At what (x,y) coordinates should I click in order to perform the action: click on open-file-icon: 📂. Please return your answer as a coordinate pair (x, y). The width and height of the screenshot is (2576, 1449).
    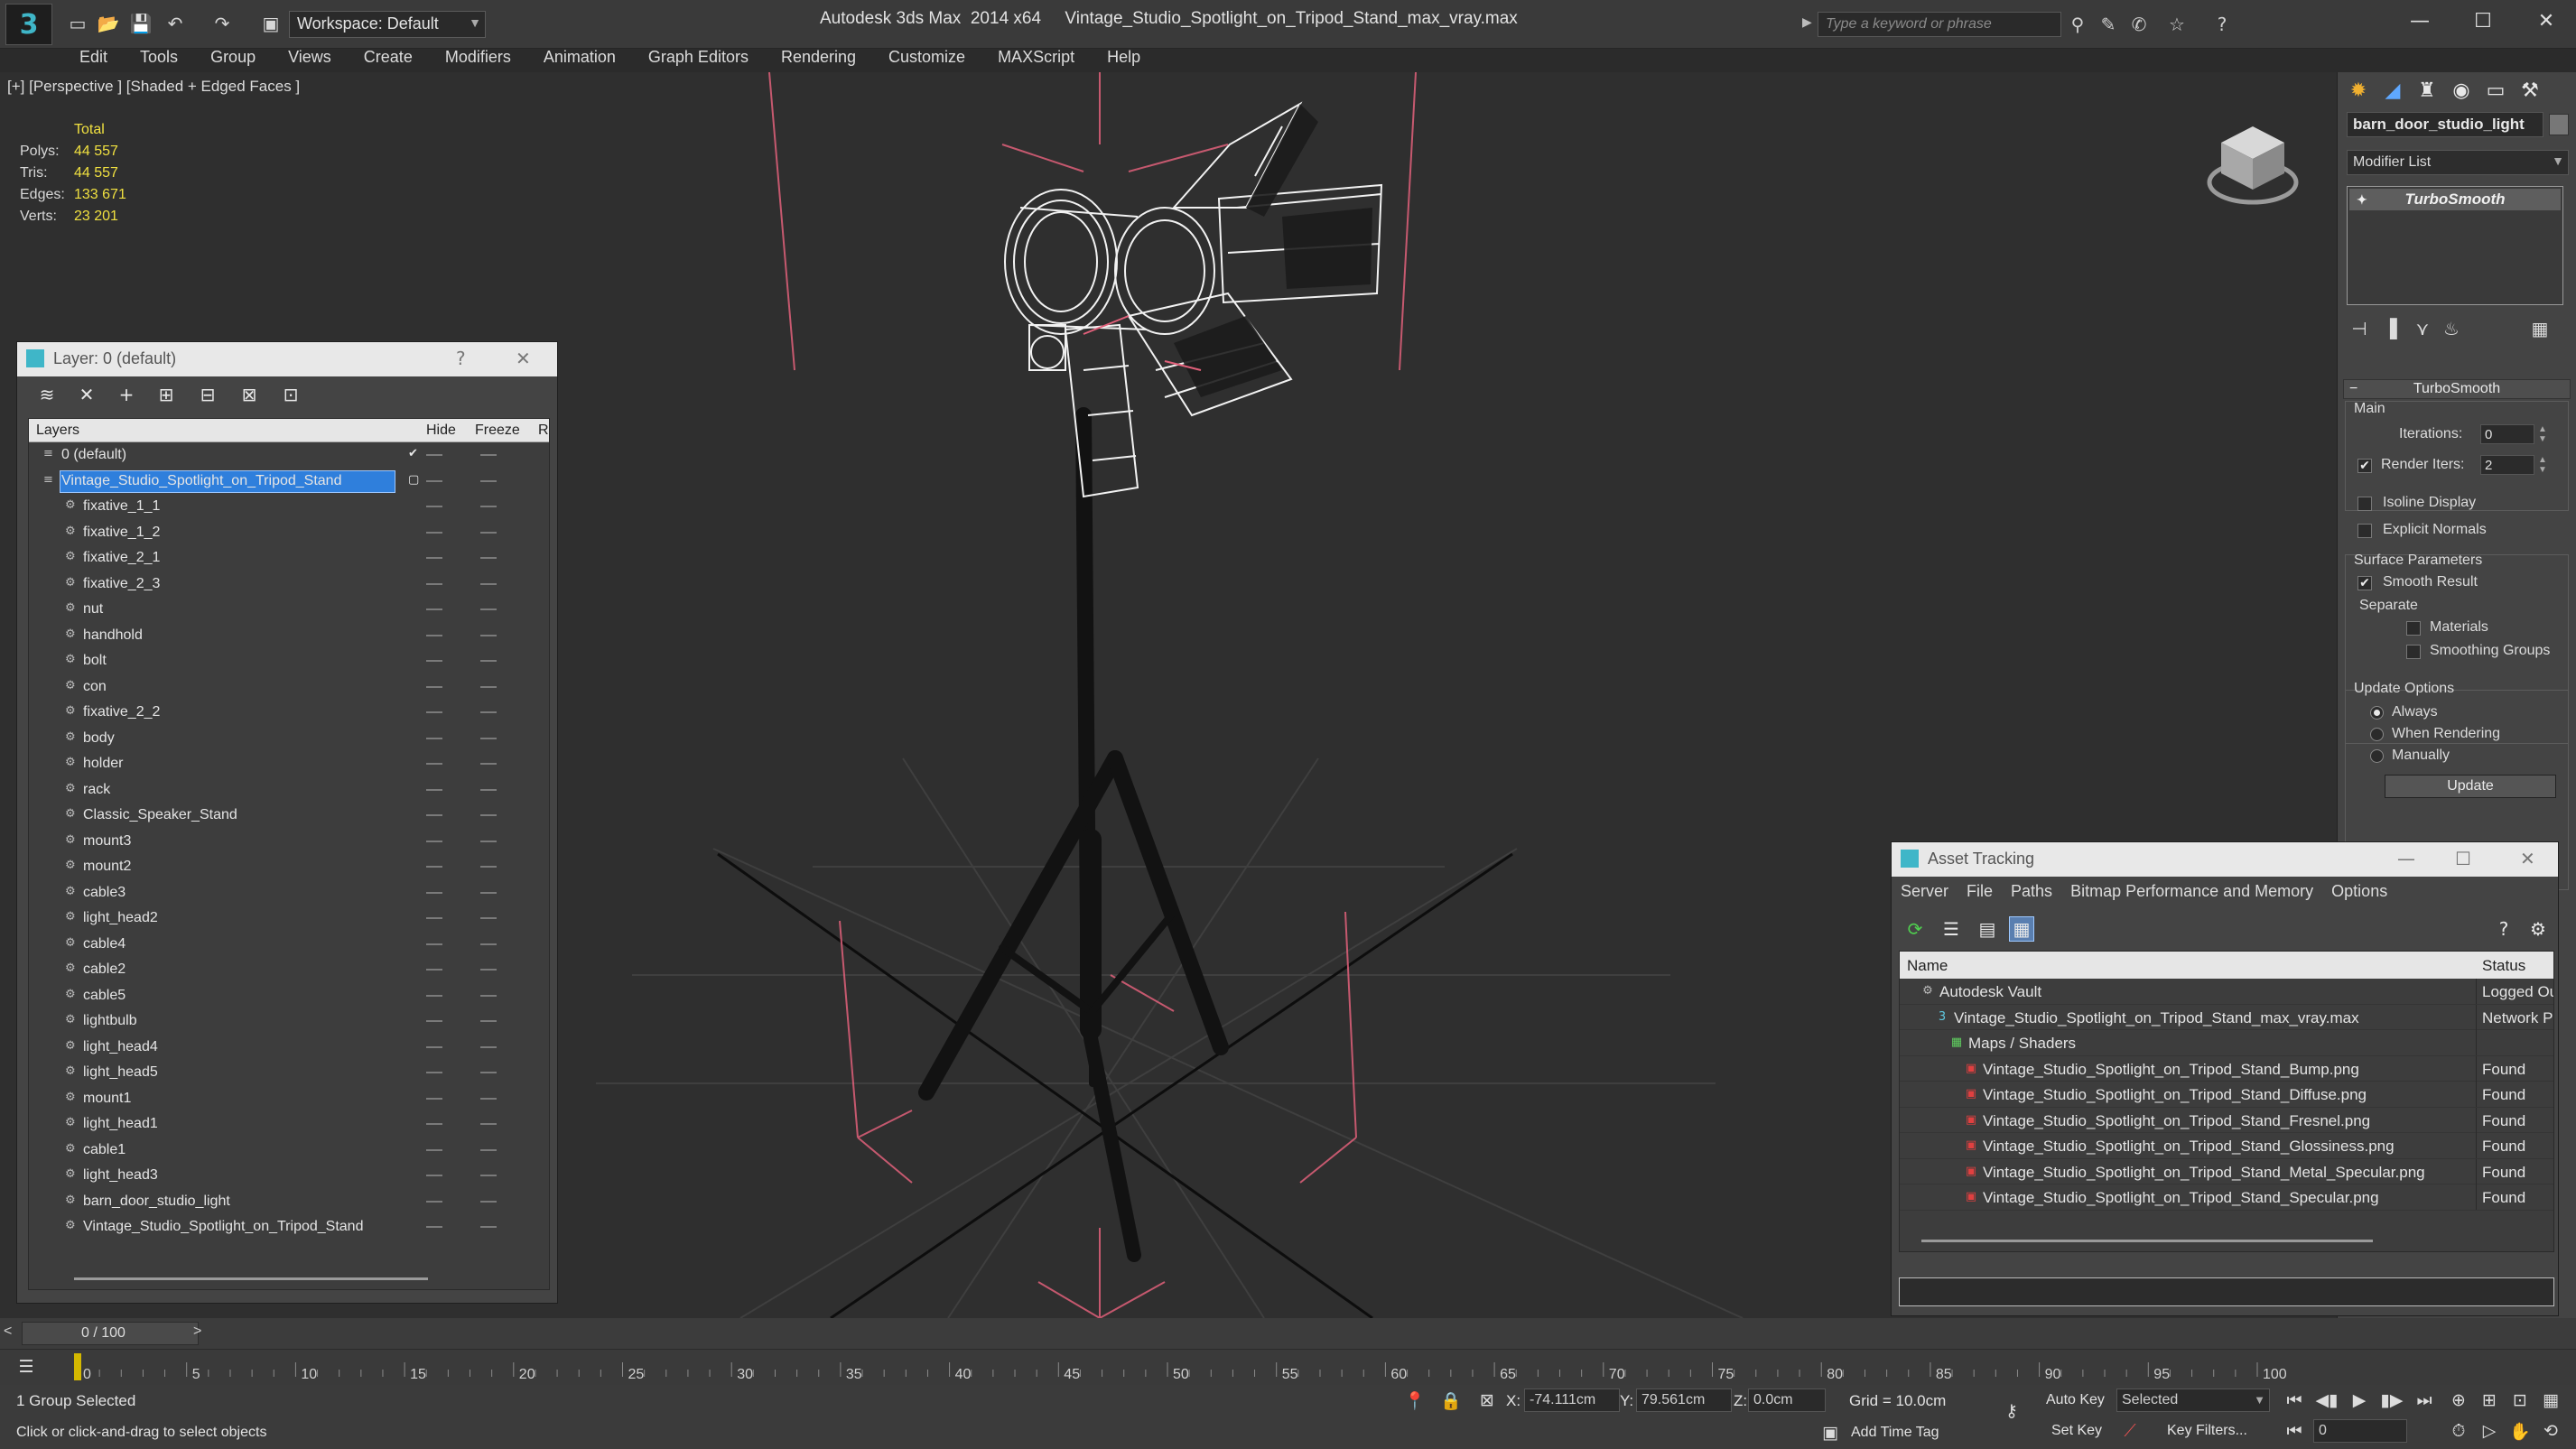
    Looking at the image, I should click on (108, 23).